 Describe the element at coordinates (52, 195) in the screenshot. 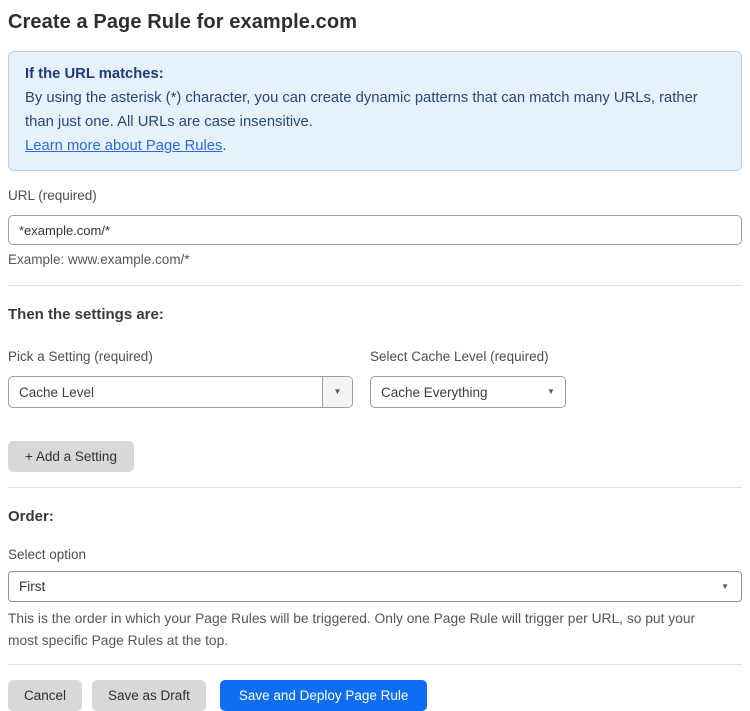

I see `url-label: URL (required)` at that location.